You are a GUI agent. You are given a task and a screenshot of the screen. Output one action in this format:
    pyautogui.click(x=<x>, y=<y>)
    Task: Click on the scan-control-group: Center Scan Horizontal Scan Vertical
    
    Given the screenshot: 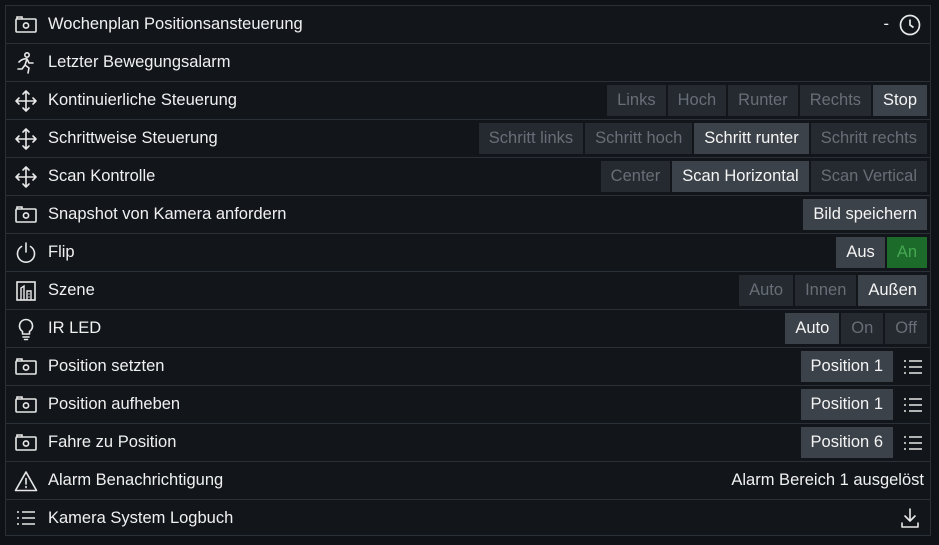 What is the action you would take?
    pyautogui.click(x=763, y=176)
    